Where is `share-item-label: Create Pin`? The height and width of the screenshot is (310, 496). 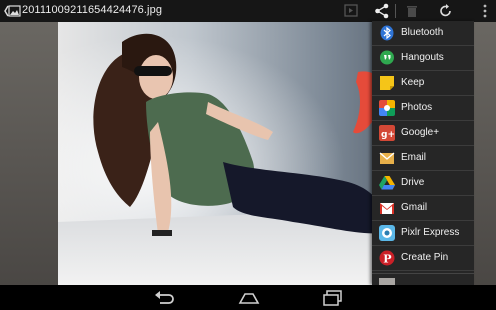
share-item-label: Create Pin is located at coordinates (425, 257).